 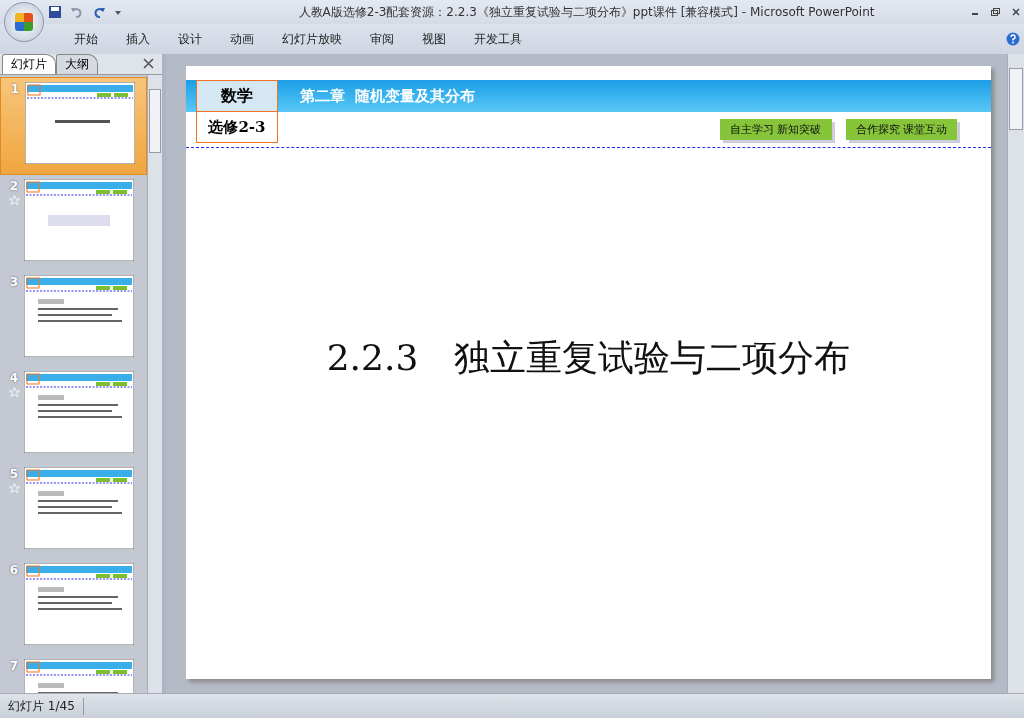 I want to click on customize-icon, so click(x=118, y=12).